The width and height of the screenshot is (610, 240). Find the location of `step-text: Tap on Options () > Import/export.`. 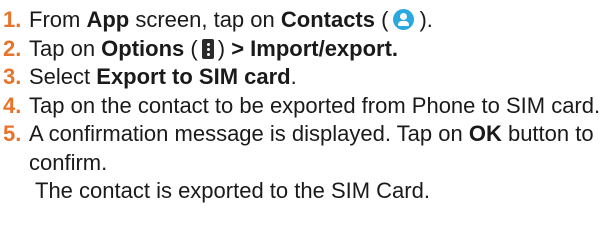

step-text: Tap on Options () > Import/export. is located at coordinates (213, 48).